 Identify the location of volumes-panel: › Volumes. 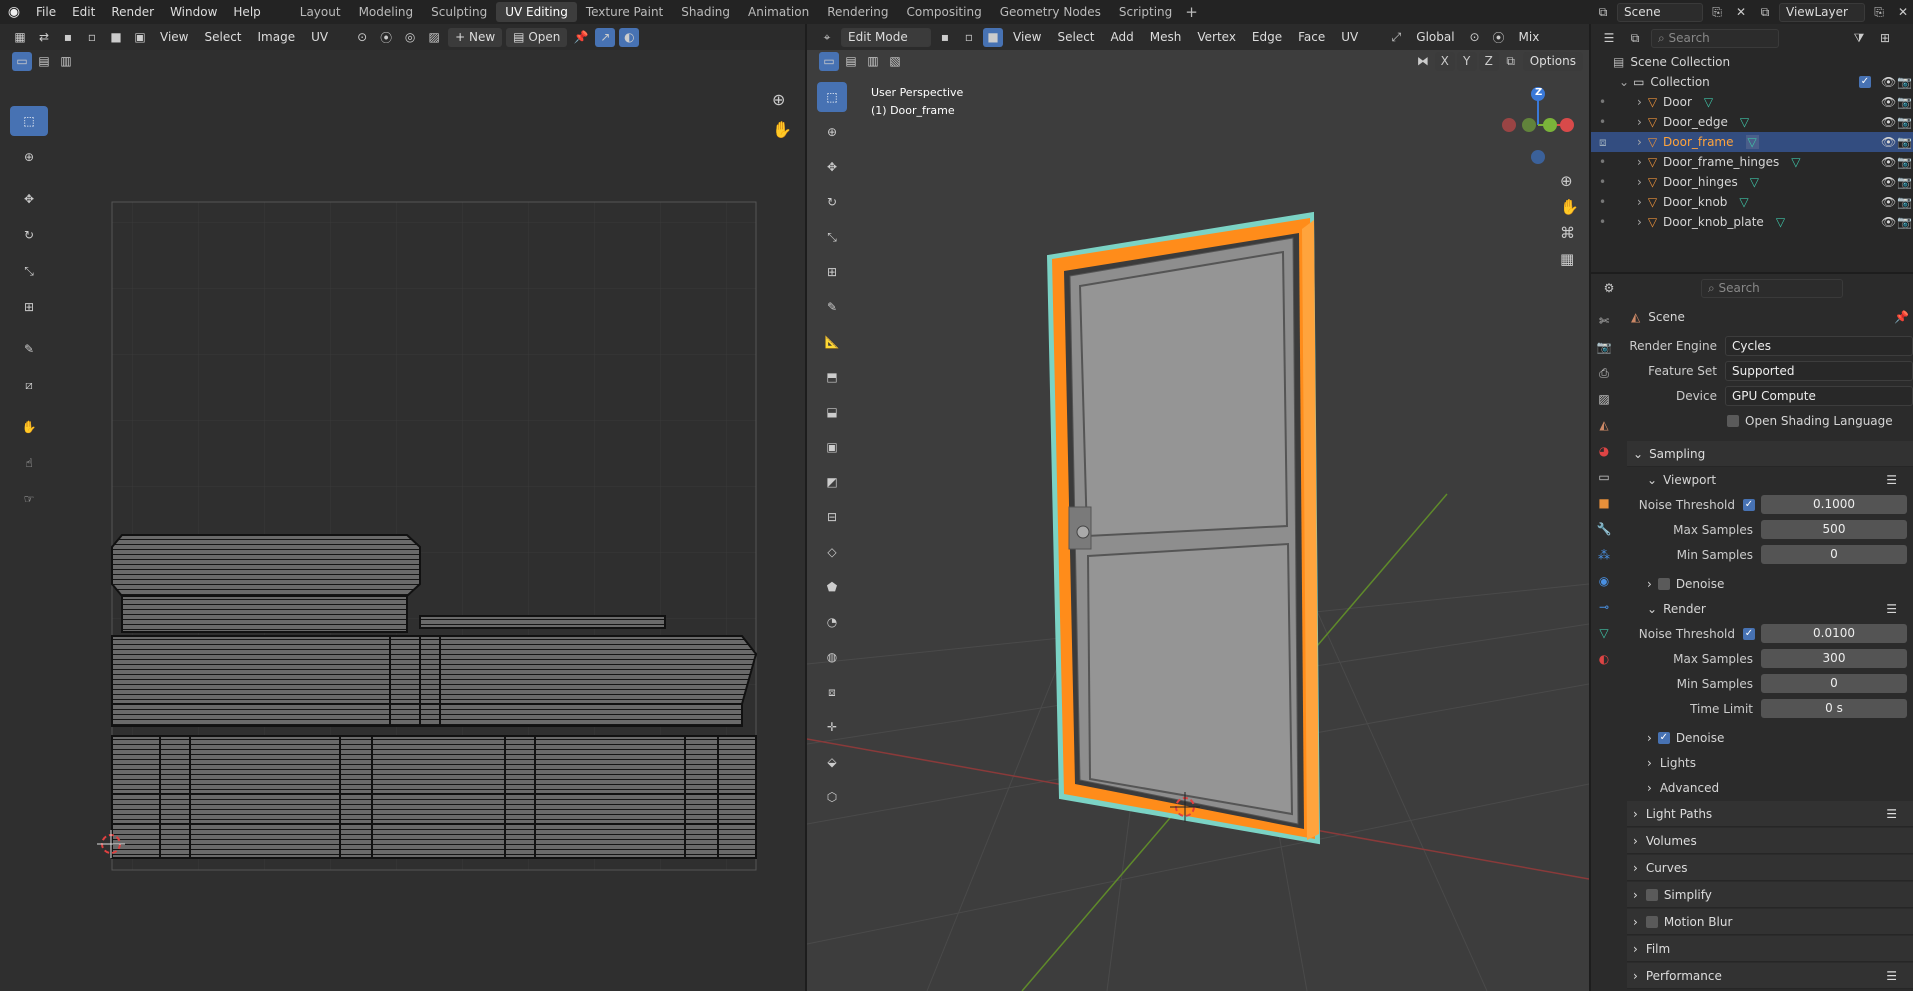
(1770, 841).